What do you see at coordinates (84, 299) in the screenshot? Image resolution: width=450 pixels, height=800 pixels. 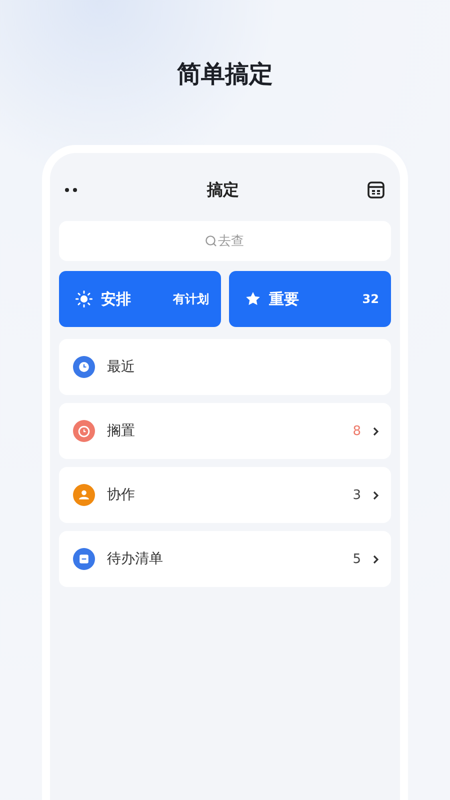 I see `sun-icon` at bounding box center [84, 299].